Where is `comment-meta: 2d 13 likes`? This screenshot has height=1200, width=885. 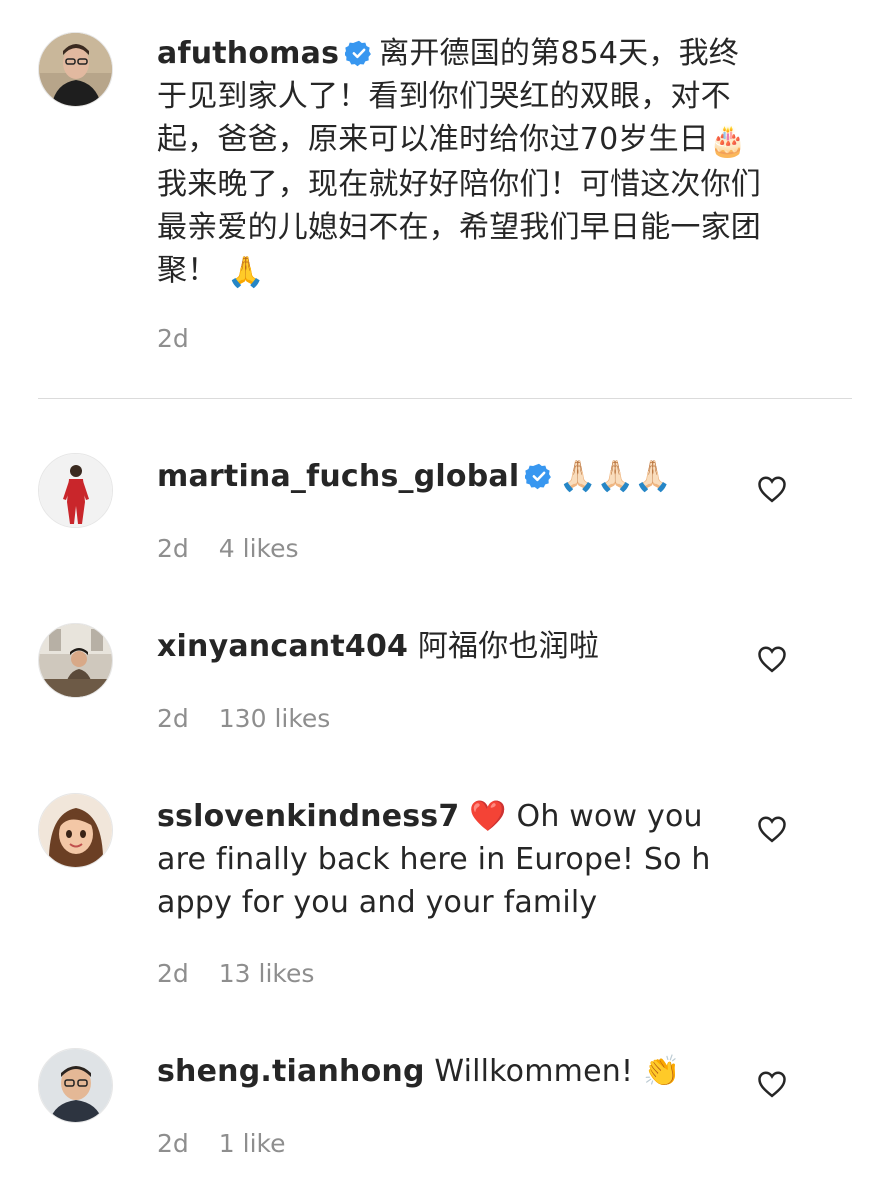
comment-meta: 2d 13 likes is located at coordinates (235, 974).